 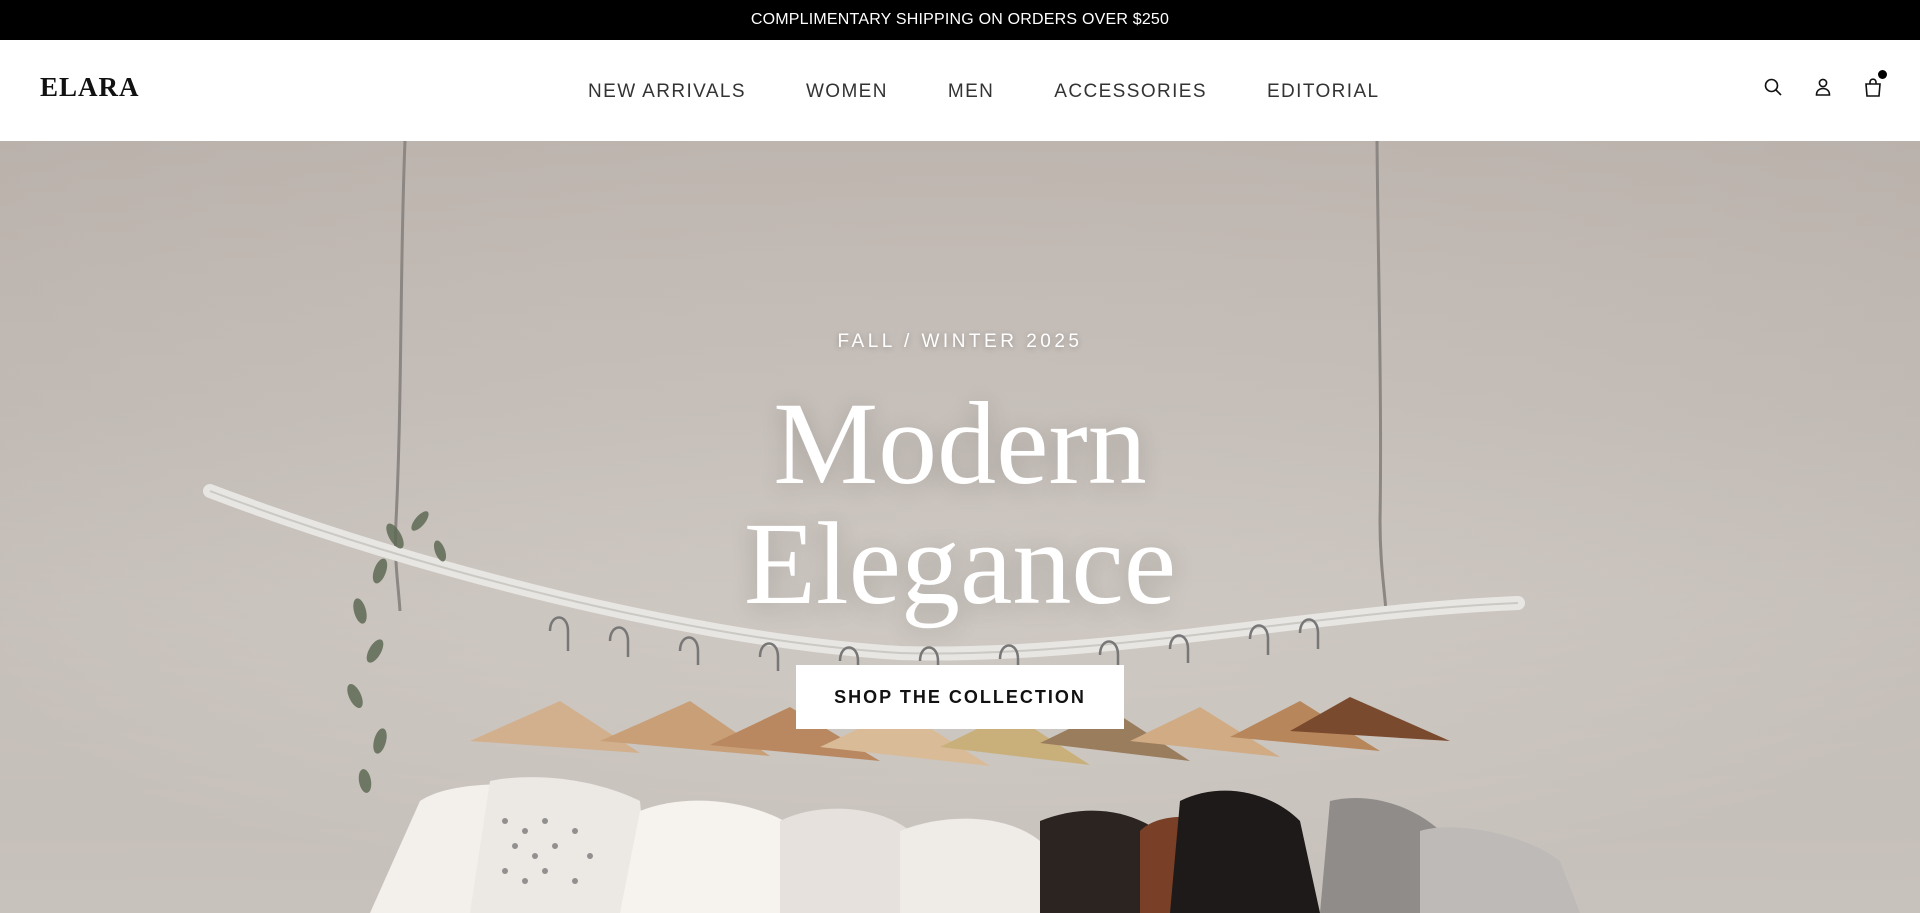 What do you see at coordinates (1823, 87) in the screenshot?
I see `account-icon` at bounding box center [1823, 87].